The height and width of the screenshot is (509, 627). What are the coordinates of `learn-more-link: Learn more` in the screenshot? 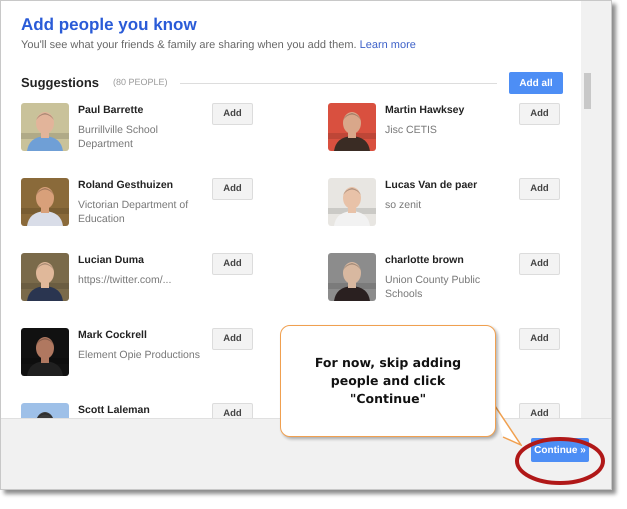 It's located at (388, 45).